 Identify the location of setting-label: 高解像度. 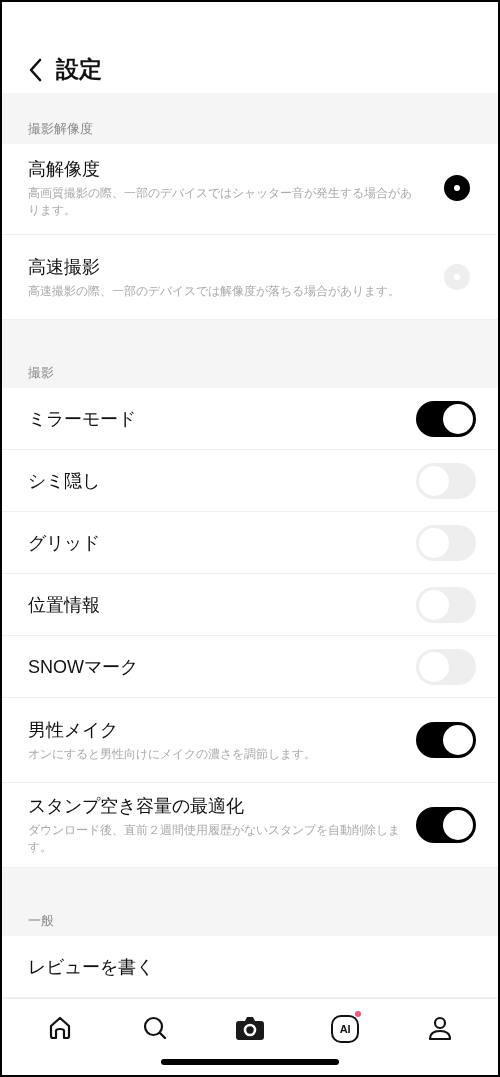
(64, 170).